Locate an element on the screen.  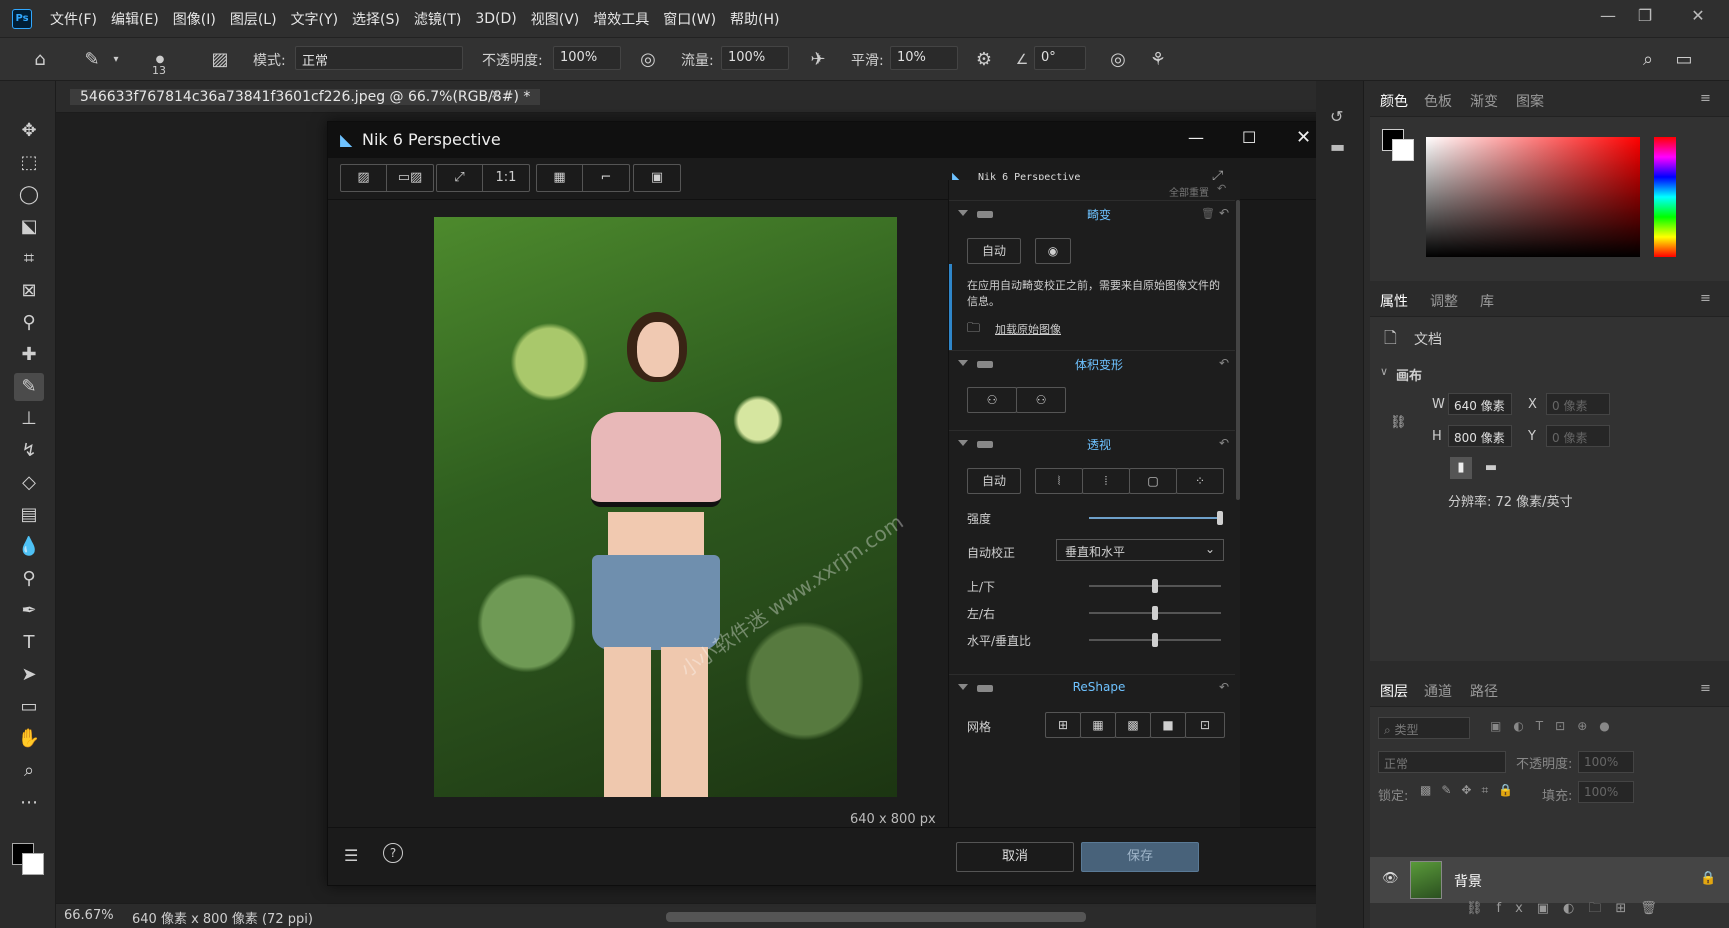
layer-filter-icons: ▣◐T⊡⊕● is located at coordinates (1556, 726).